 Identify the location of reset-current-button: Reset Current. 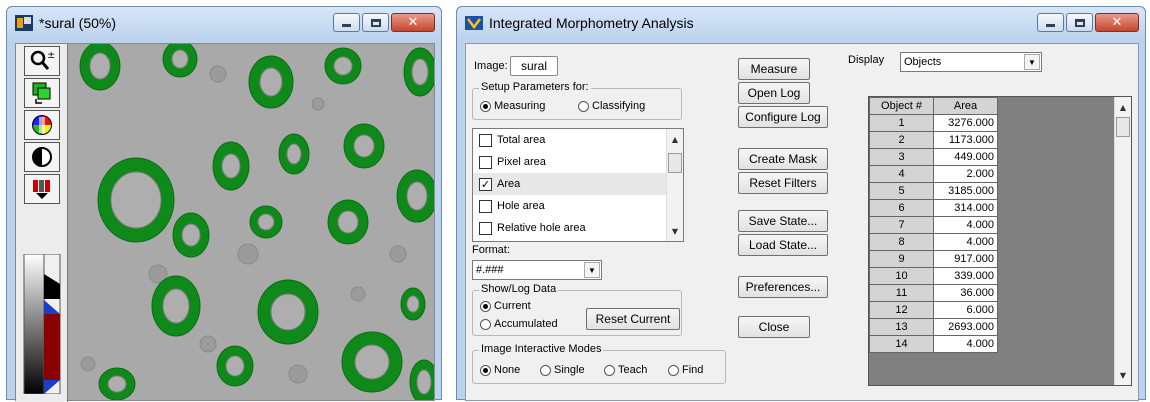
(633, 319).